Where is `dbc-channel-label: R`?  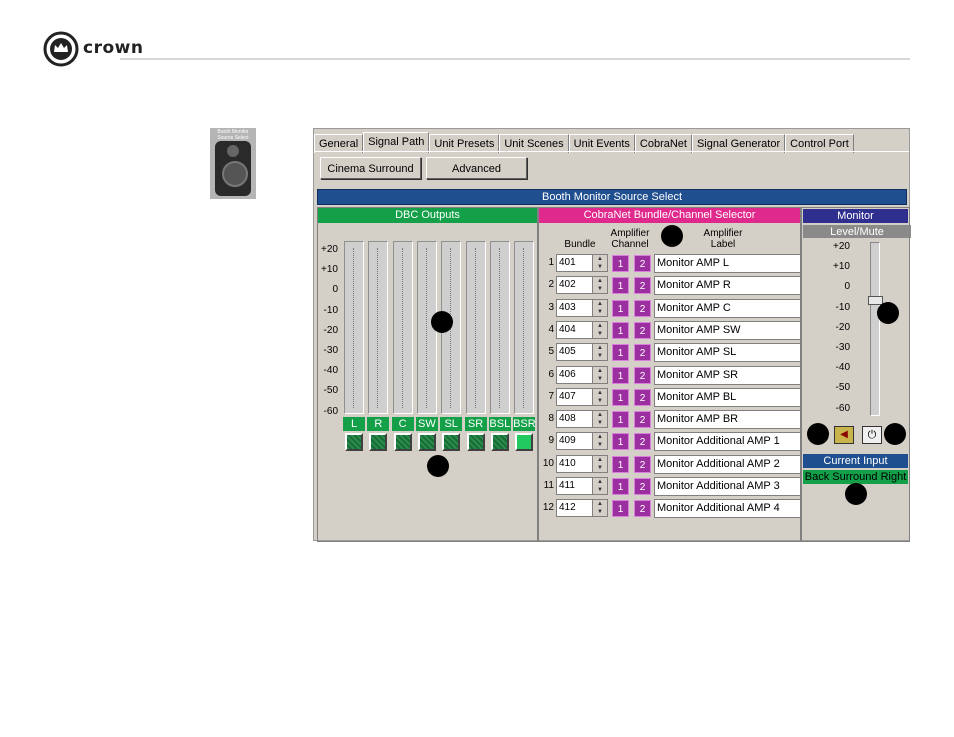
dbc-channel-label: R is located at coordinates (378, 424).